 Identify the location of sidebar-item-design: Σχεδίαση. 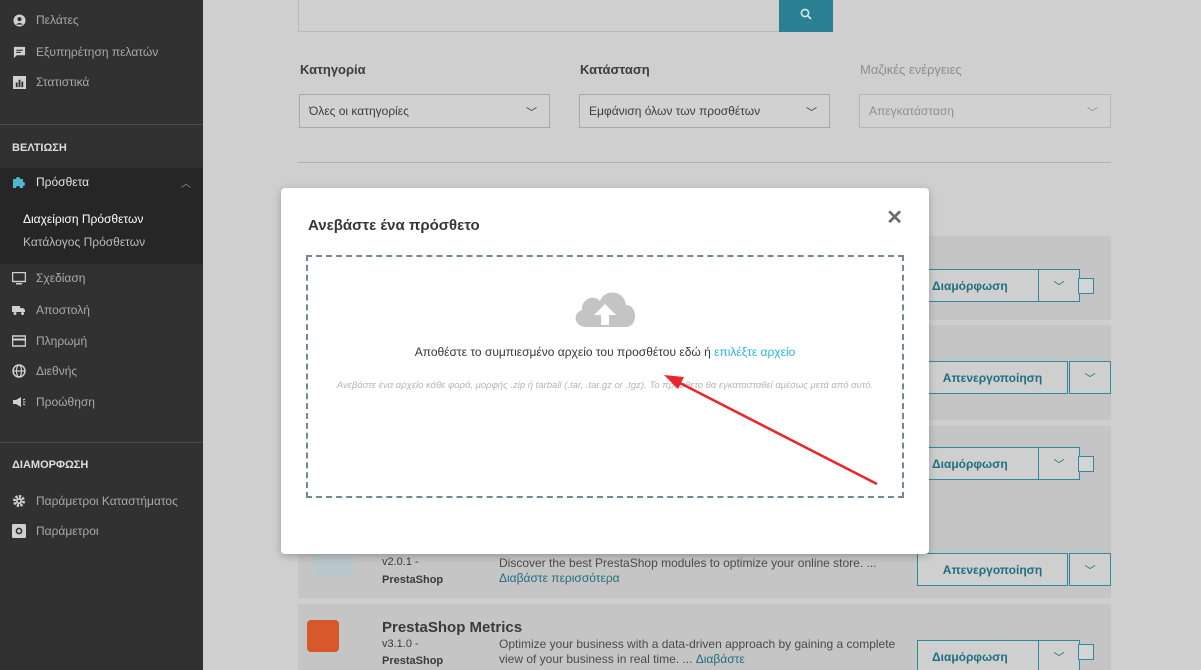
(101, 278).